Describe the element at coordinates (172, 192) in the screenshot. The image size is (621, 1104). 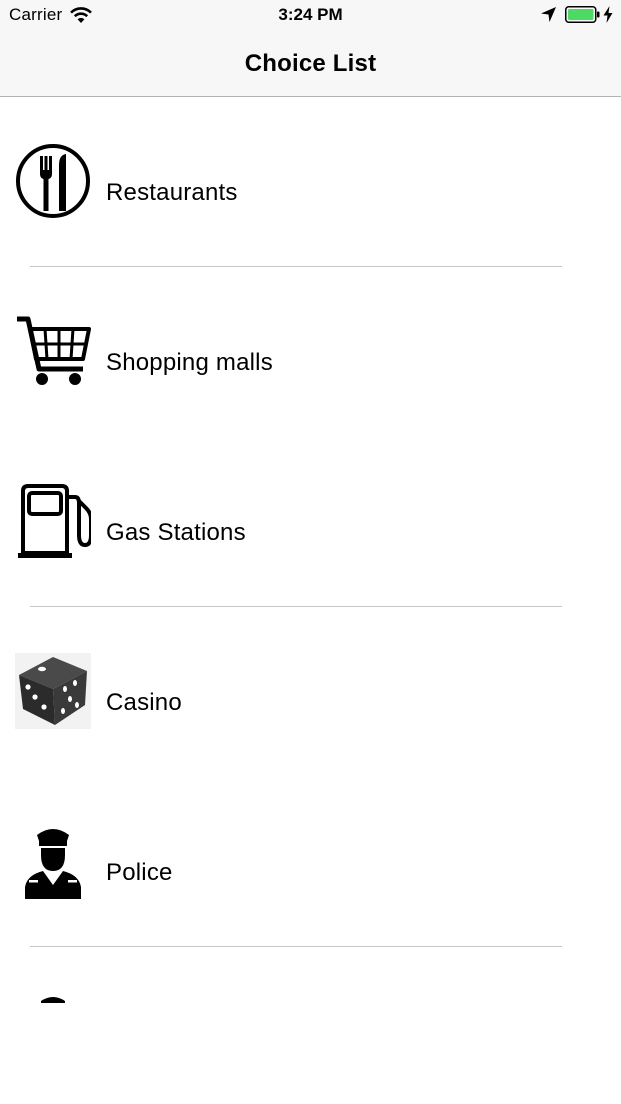
I see `choice-label: Restaurants` at that location.